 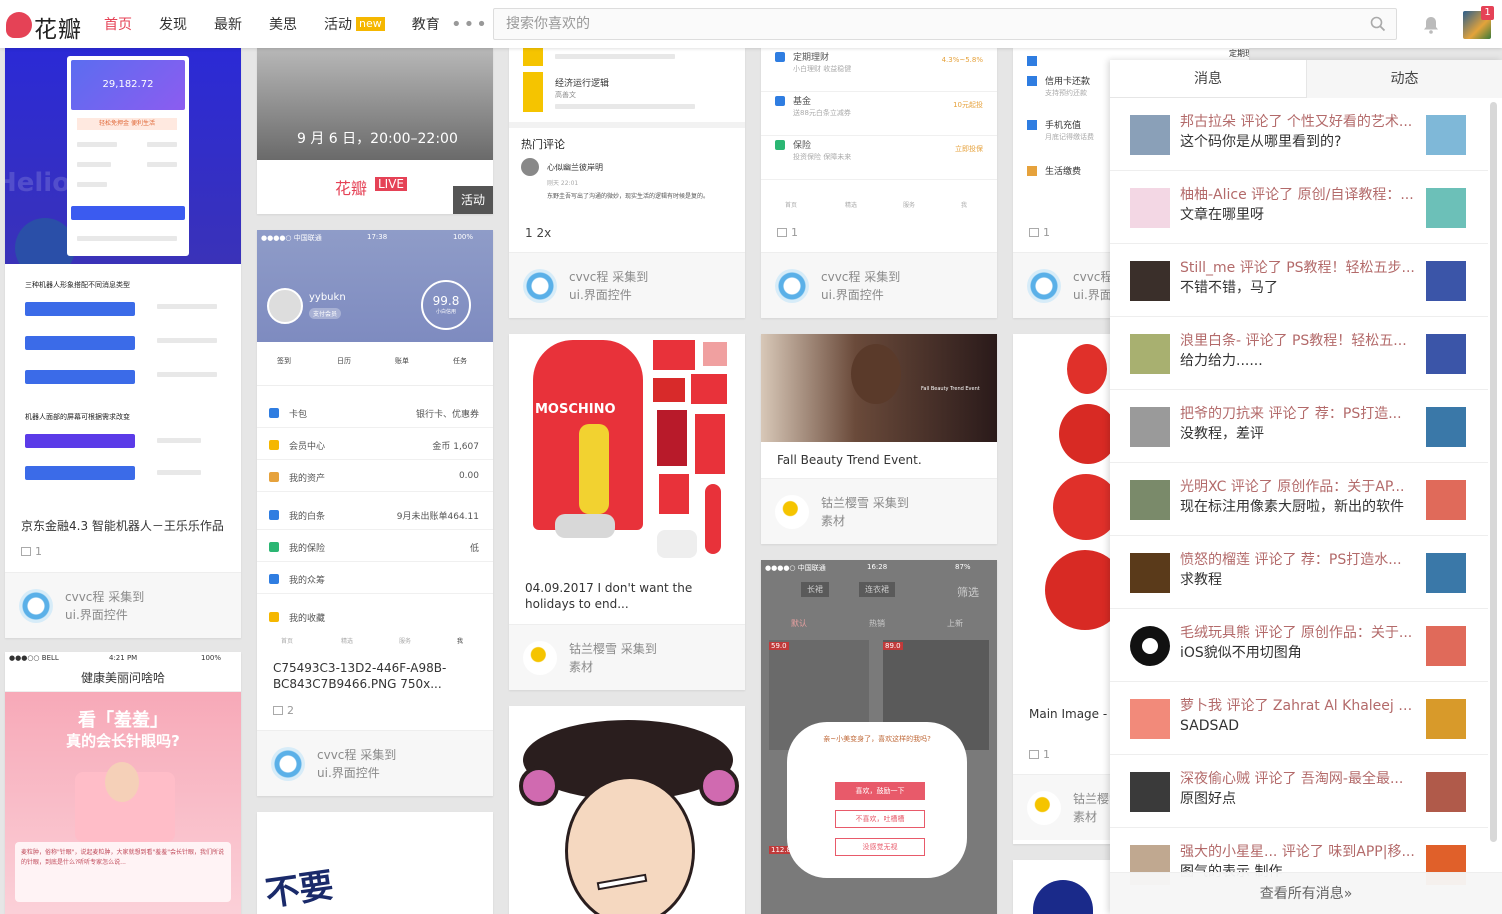 What do you see at coordinates (122, 526) in the screenshot?
I see `pin-description: 京东金融4.3 智能机器人－王乐乐作品` at bounding box center [122, 526].